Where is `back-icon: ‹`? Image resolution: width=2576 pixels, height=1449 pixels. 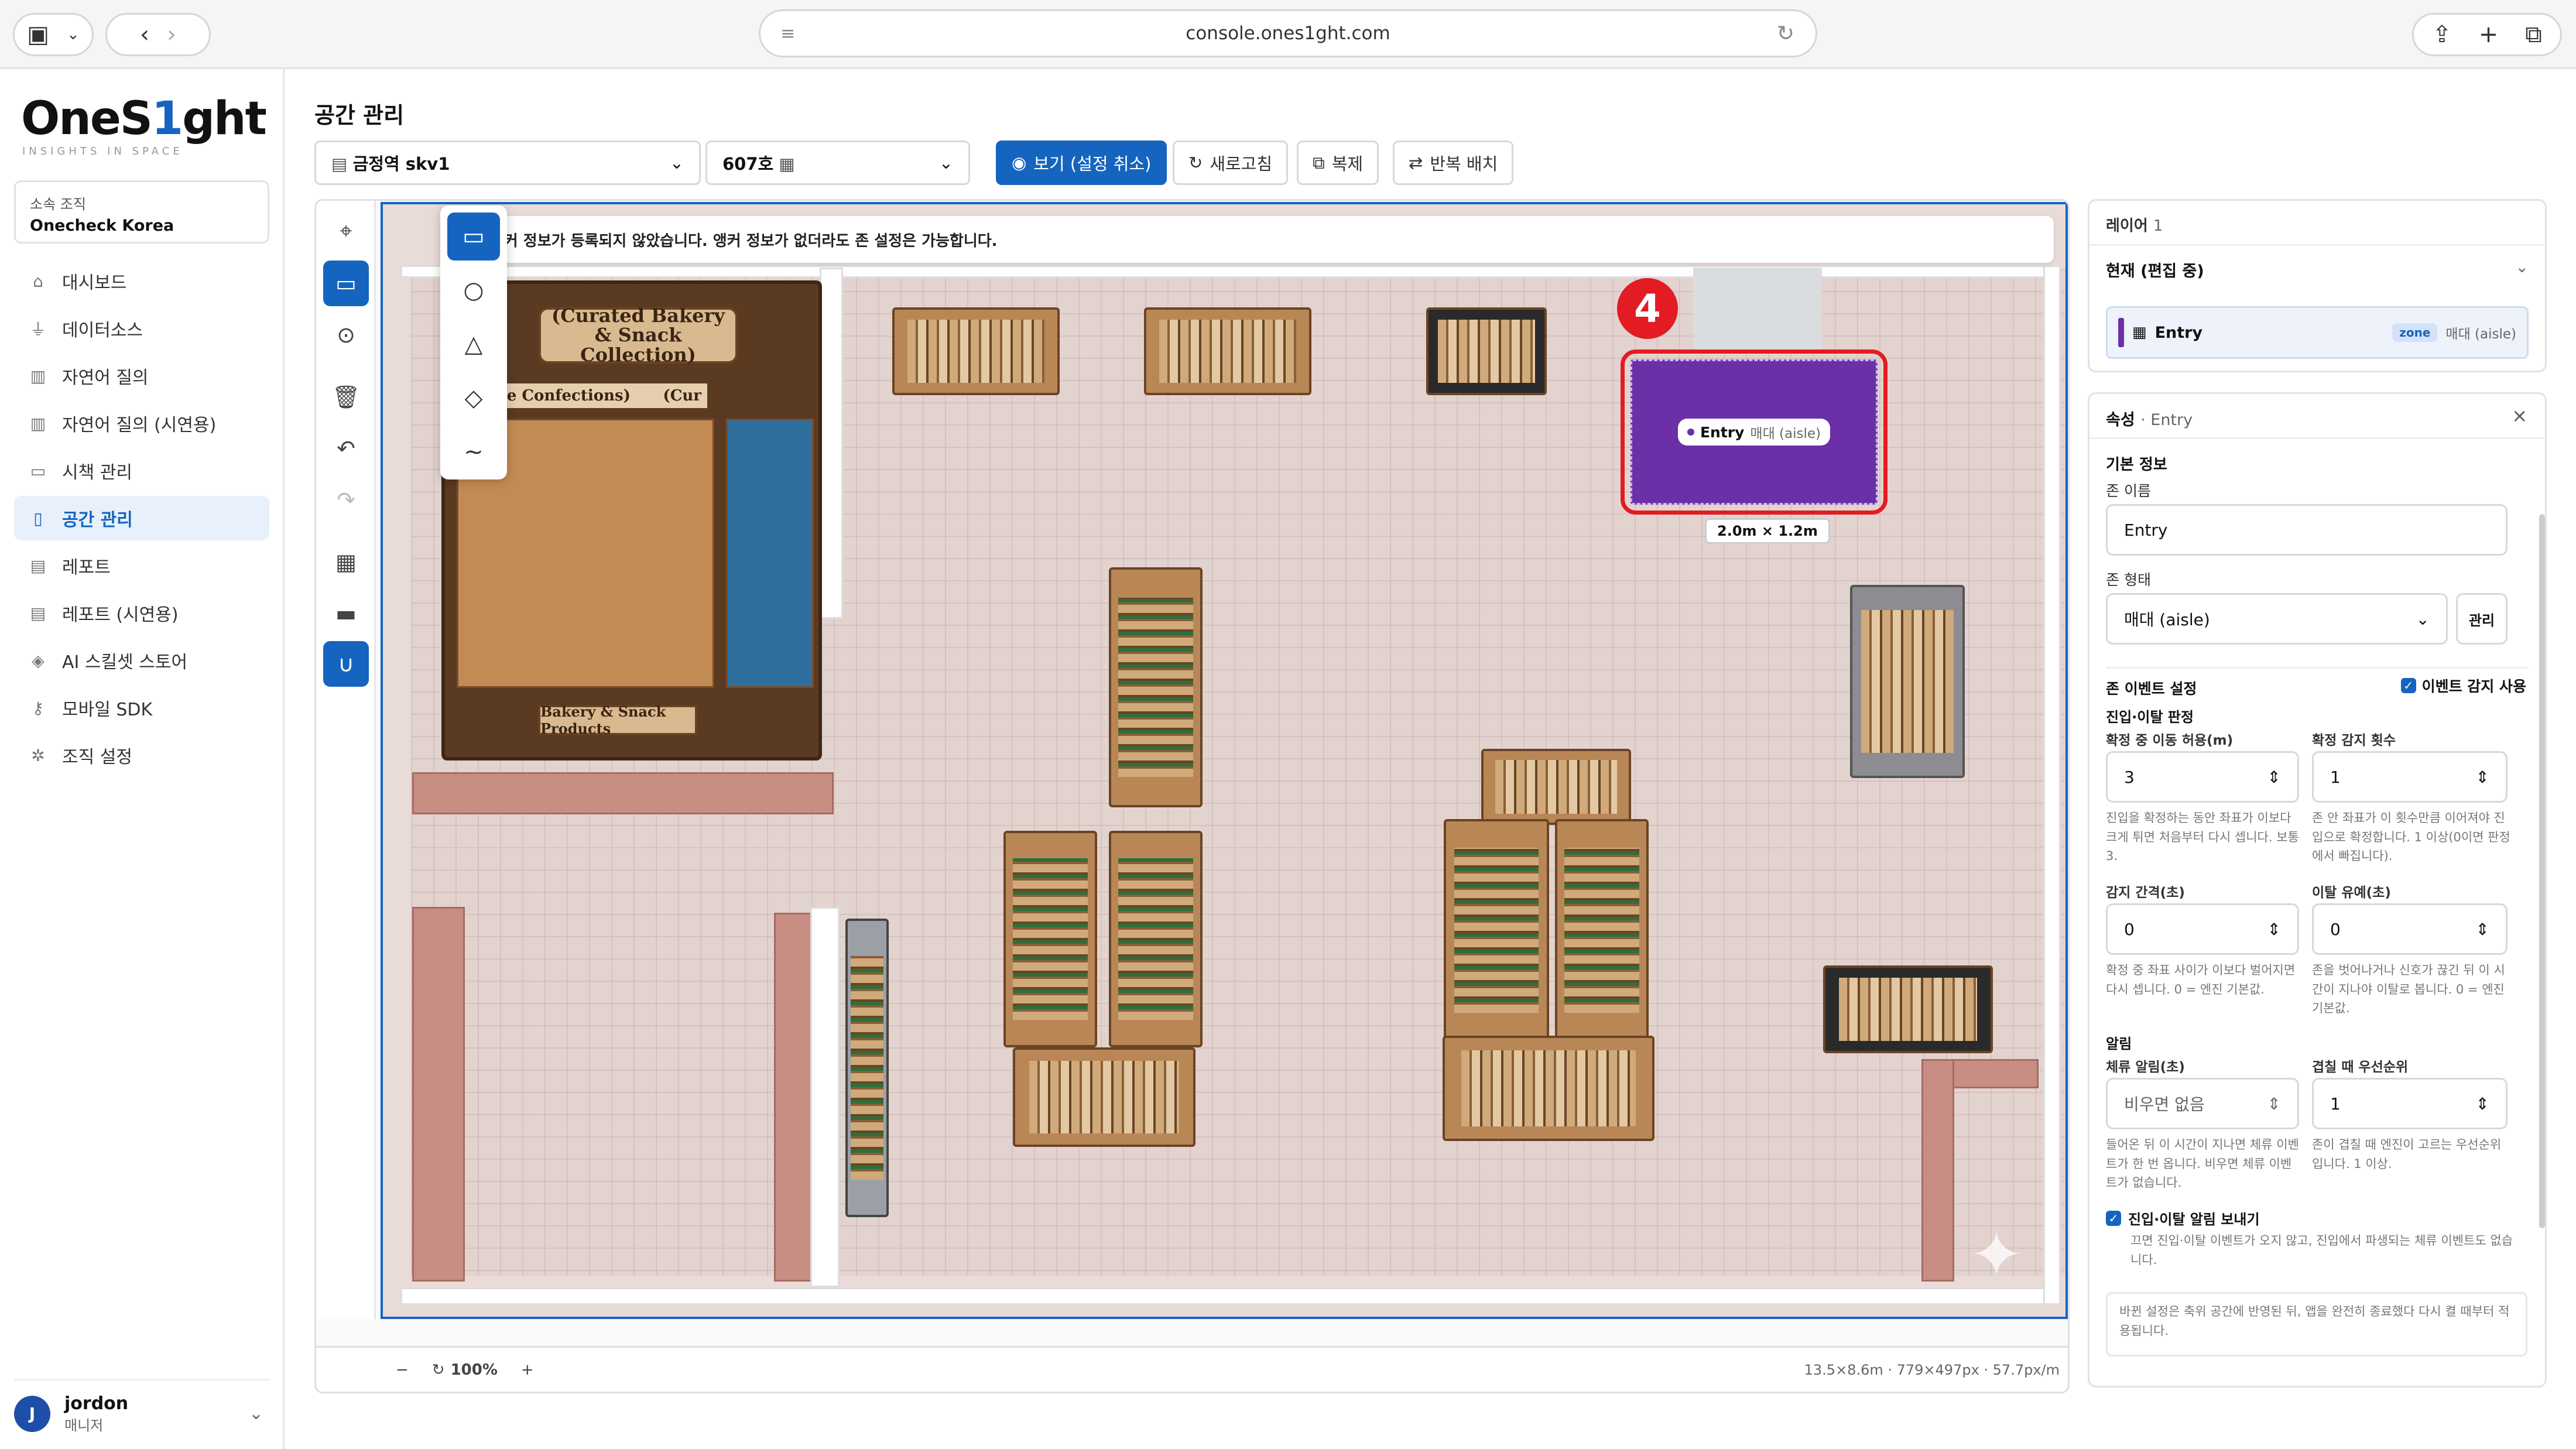 back-icon: ‹ is located at coordinates (144, 34).